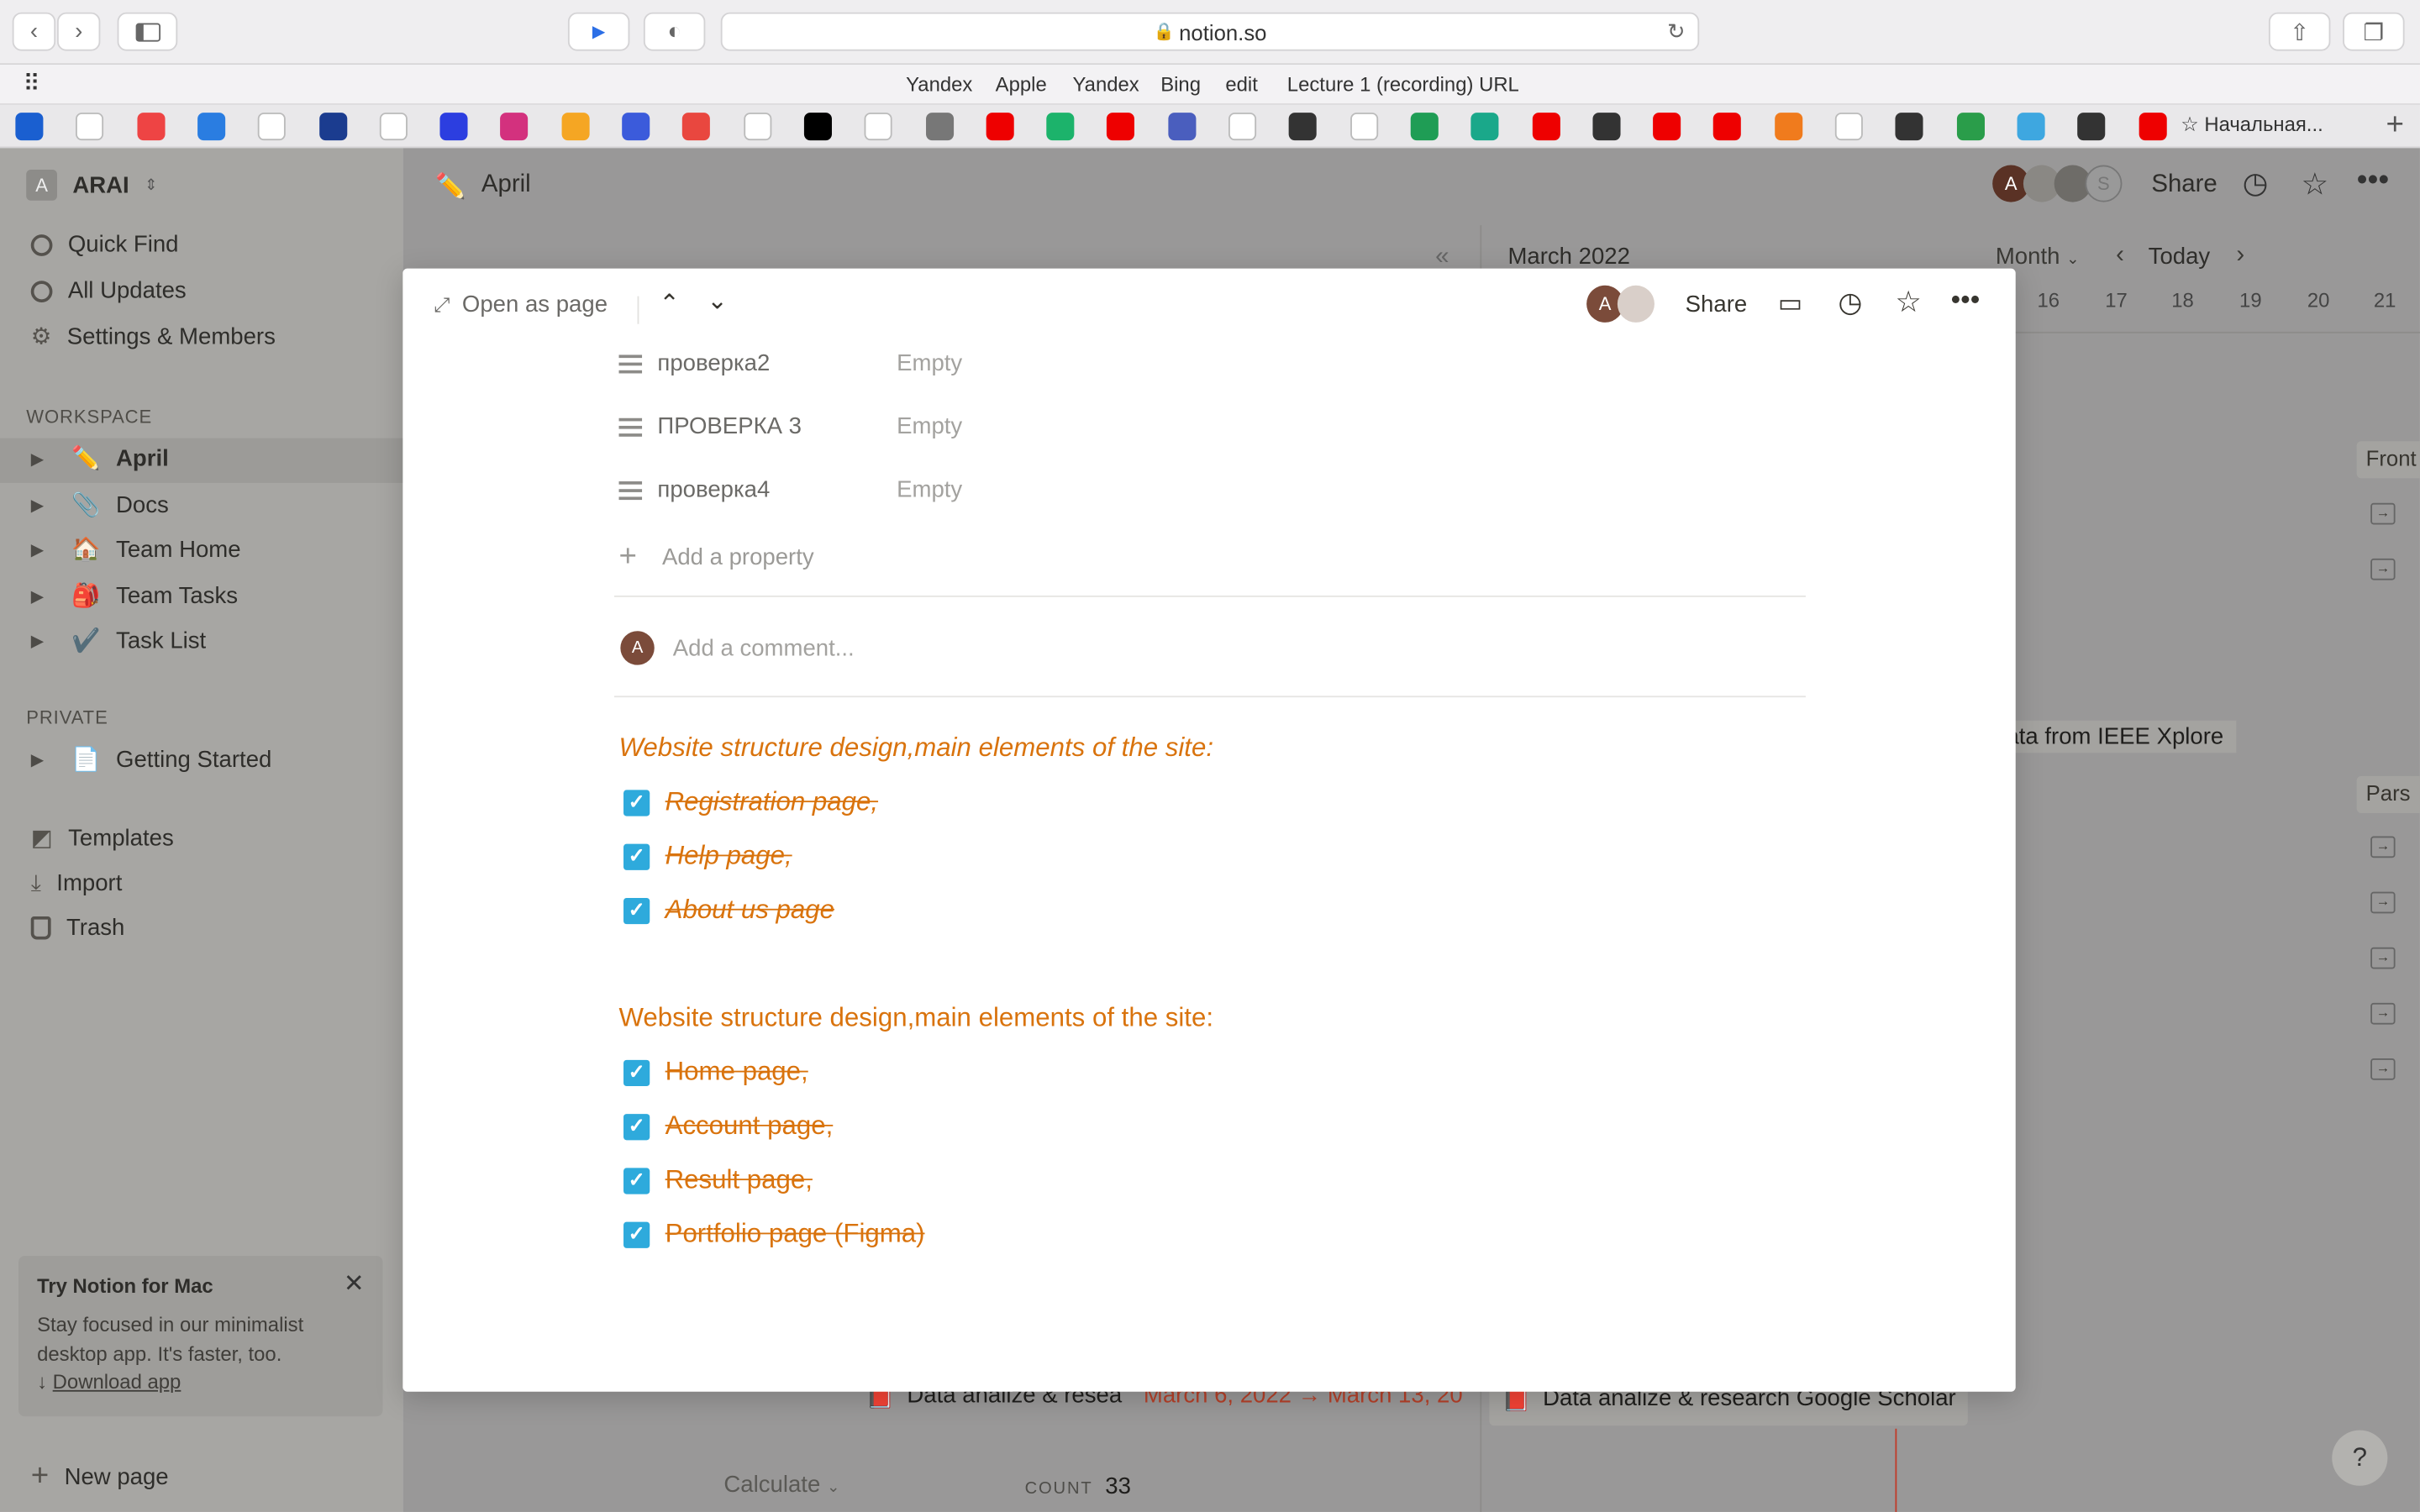 The width and height of the screenshot is (2420, 1512). What do you see at coordinates (728, 910) in the screenshot?
I see `todo-item: ✓ About us page` at bounding box center [728, 910].